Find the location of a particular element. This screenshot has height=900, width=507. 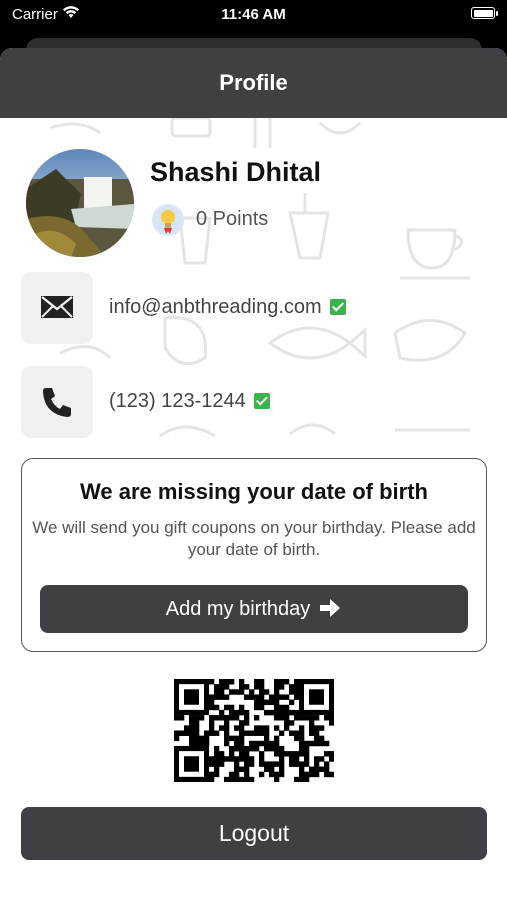

avatar is located at coordinates (80, 203).